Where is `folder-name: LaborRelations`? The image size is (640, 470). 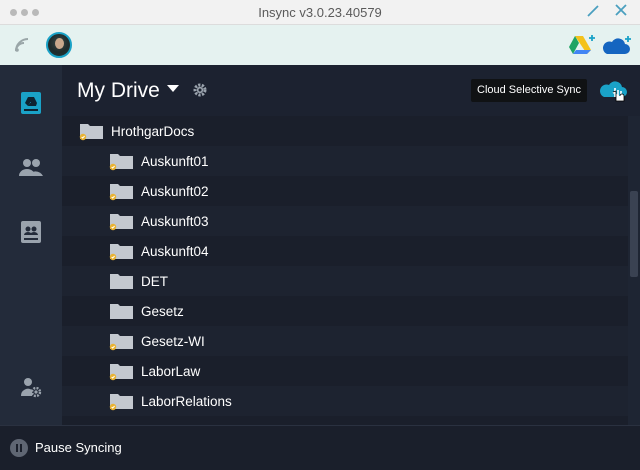 folder-name: LaborRelations is located at coordinates (186, 401).